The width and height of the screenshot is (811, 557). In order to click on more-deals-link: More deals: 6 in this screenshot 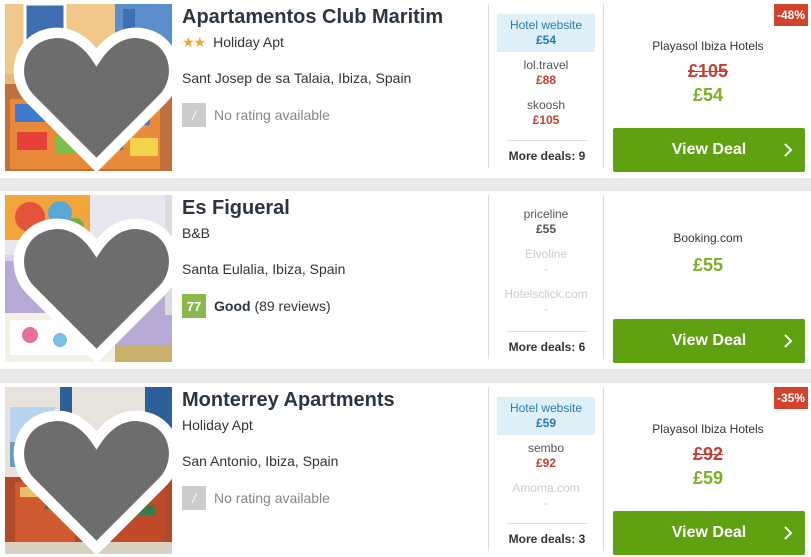, I will do `click(547, 342)`.